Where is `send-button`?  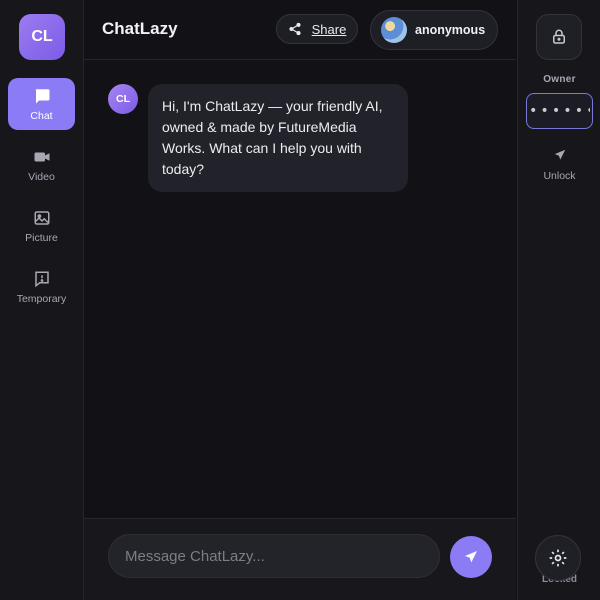
send-button is located at coordinates (471, 557).